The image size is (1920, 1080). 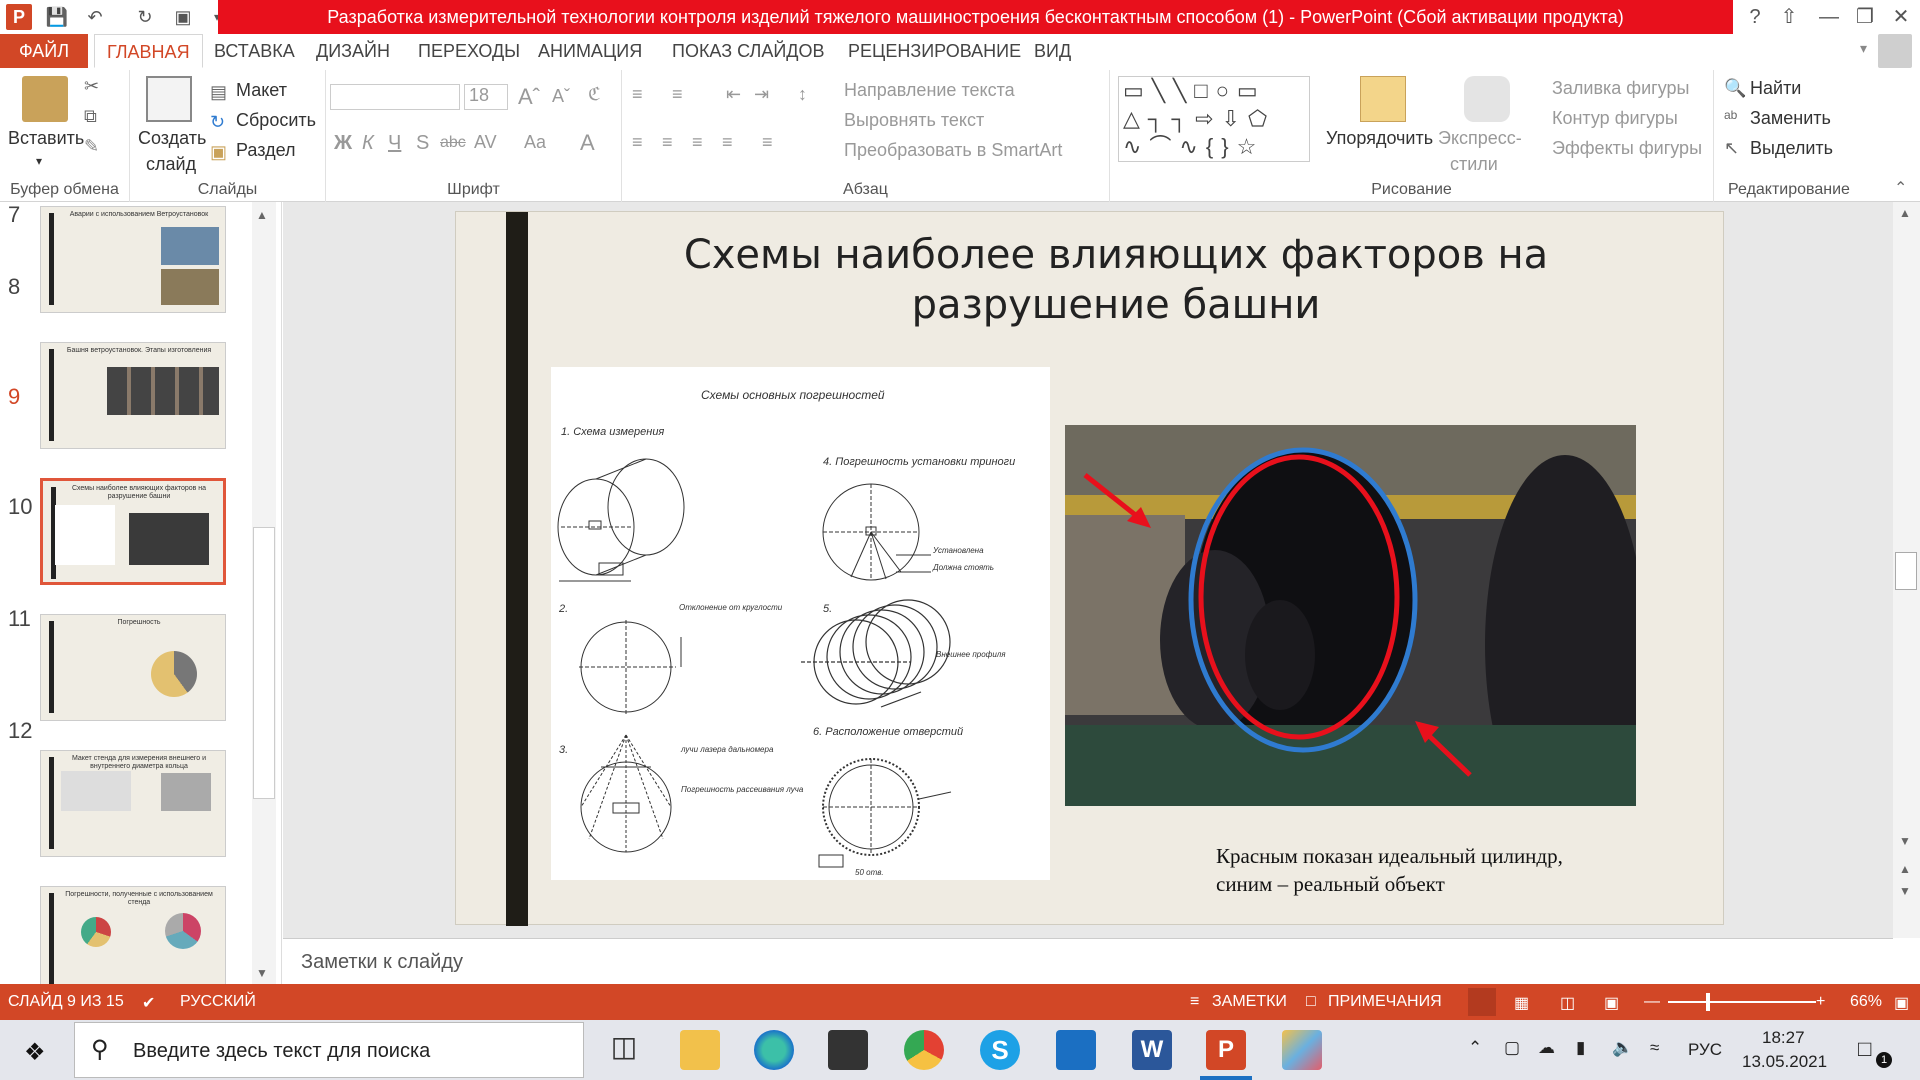 What do you see at coordinates (486, 97) in the screenshot?
I see `font-size-select: 18` at bounding box center [486, 97].